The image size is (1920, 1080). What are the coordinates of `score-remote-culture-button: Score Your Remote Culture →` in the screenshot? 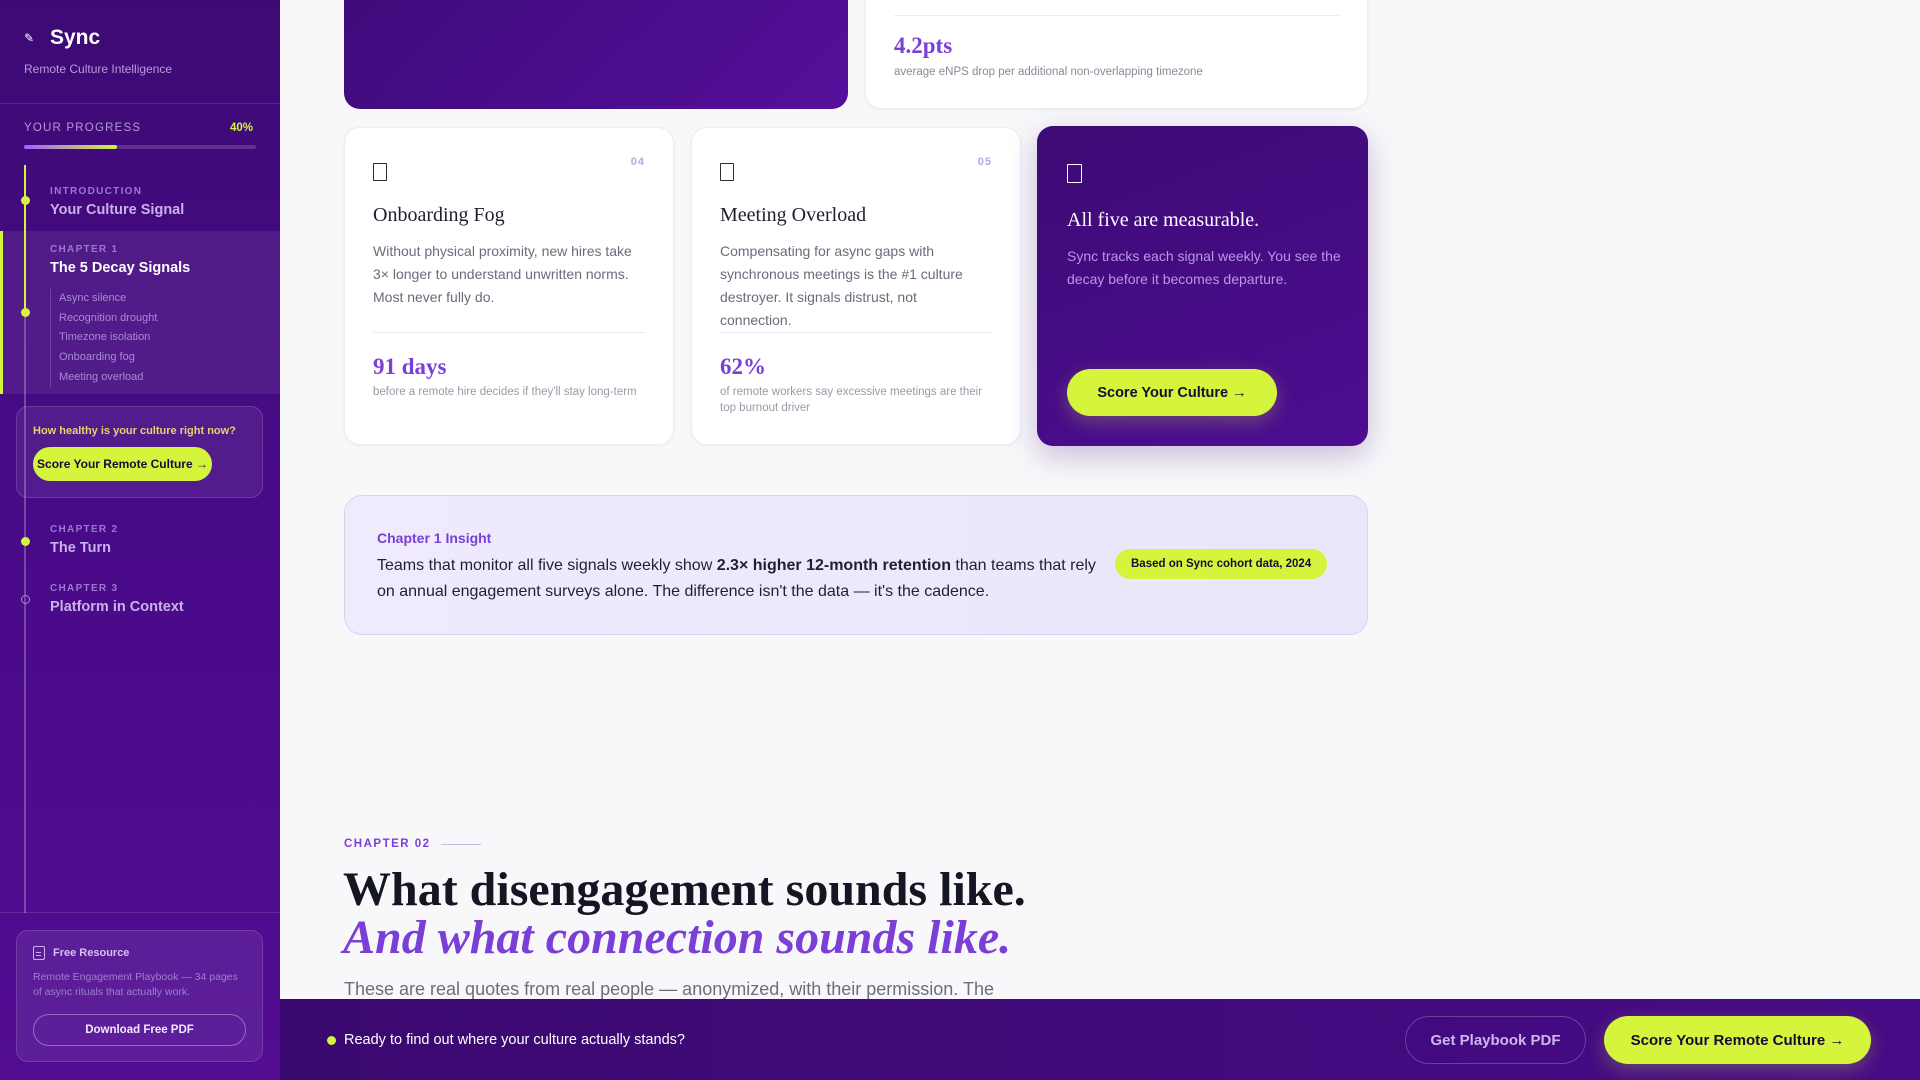 It's located at (1737, 1040).